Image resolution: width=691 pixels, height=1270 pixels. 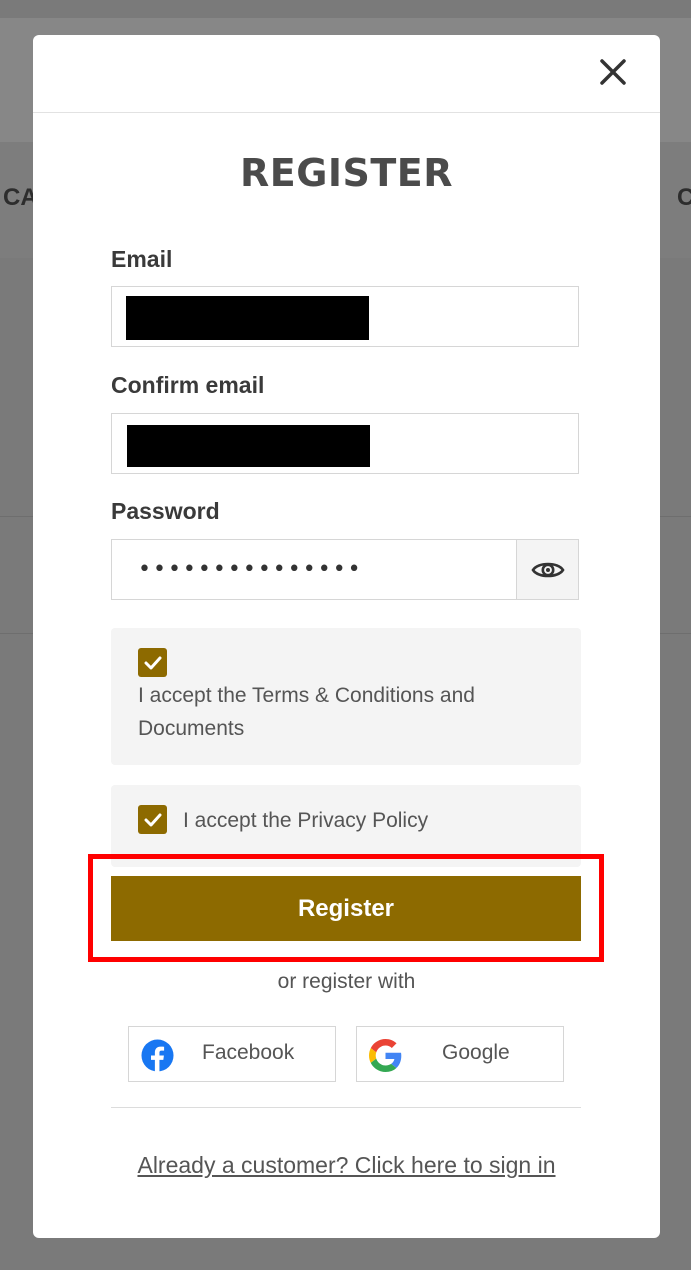 I want to click on show-password-button, so click(x=547, y=569).